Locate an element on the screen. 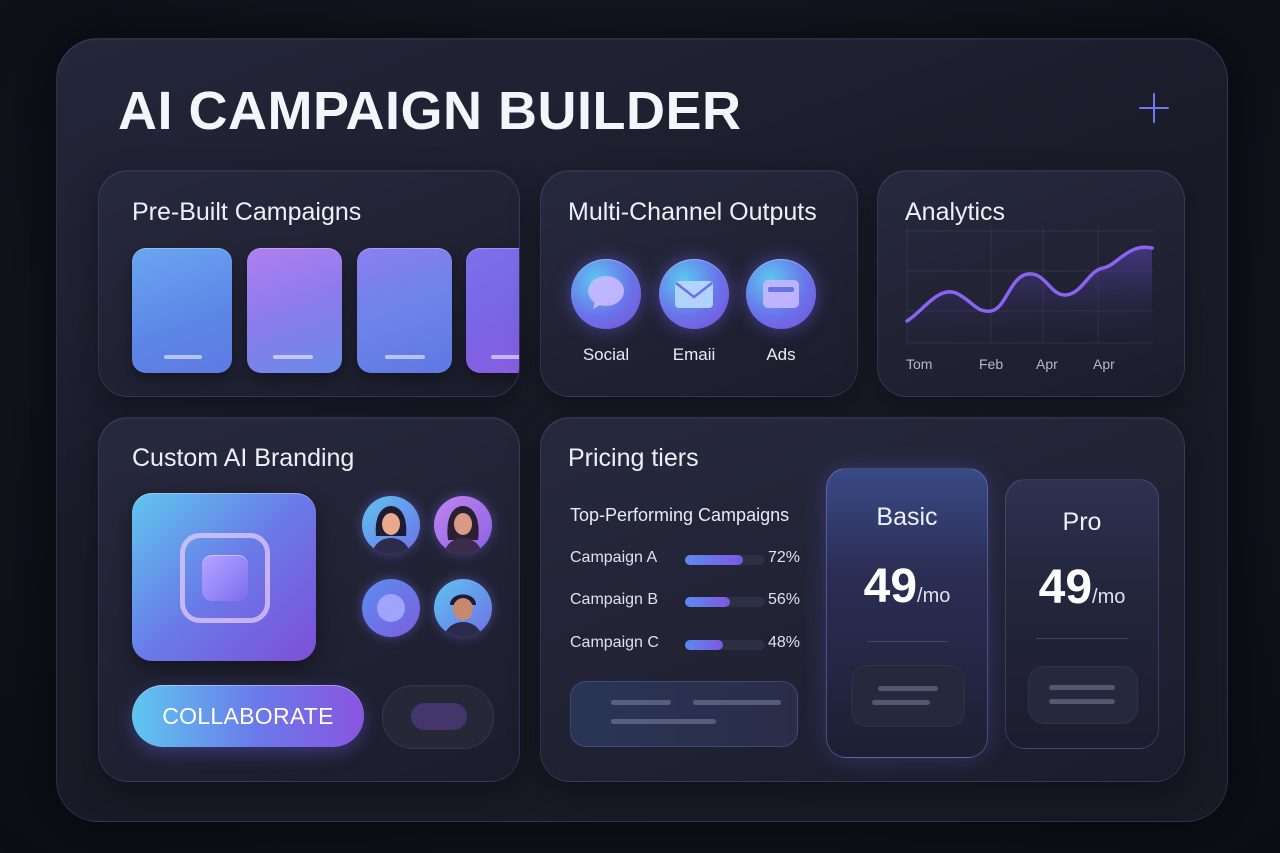 This screenshot has width=1280, height=853. campaign-percent: 48% is located at coordinates (784, 642).